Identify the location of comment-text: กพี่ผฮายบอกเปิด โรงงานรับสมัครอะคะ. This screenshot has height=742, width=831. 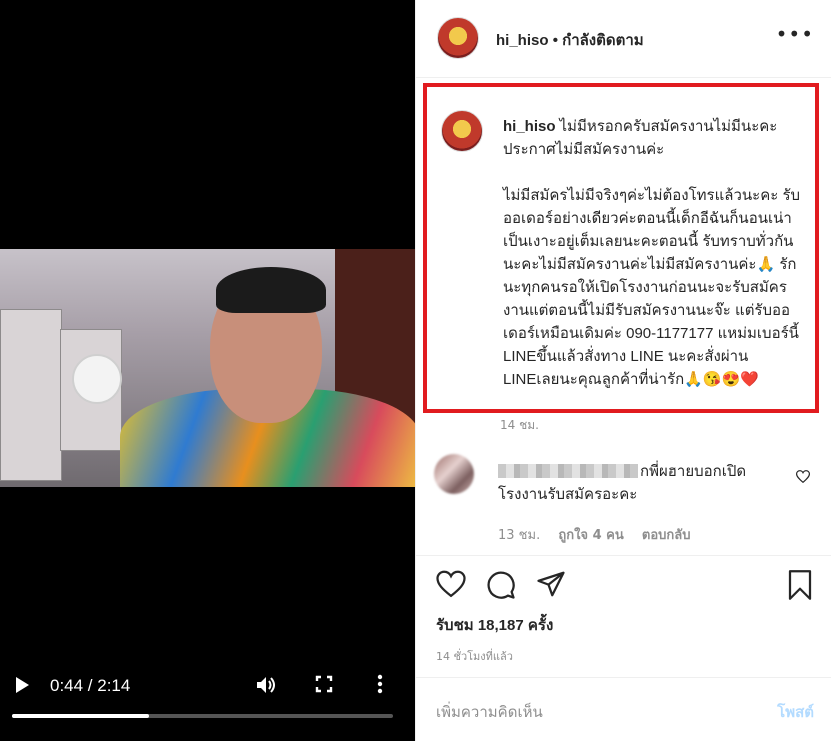
(622, 483).